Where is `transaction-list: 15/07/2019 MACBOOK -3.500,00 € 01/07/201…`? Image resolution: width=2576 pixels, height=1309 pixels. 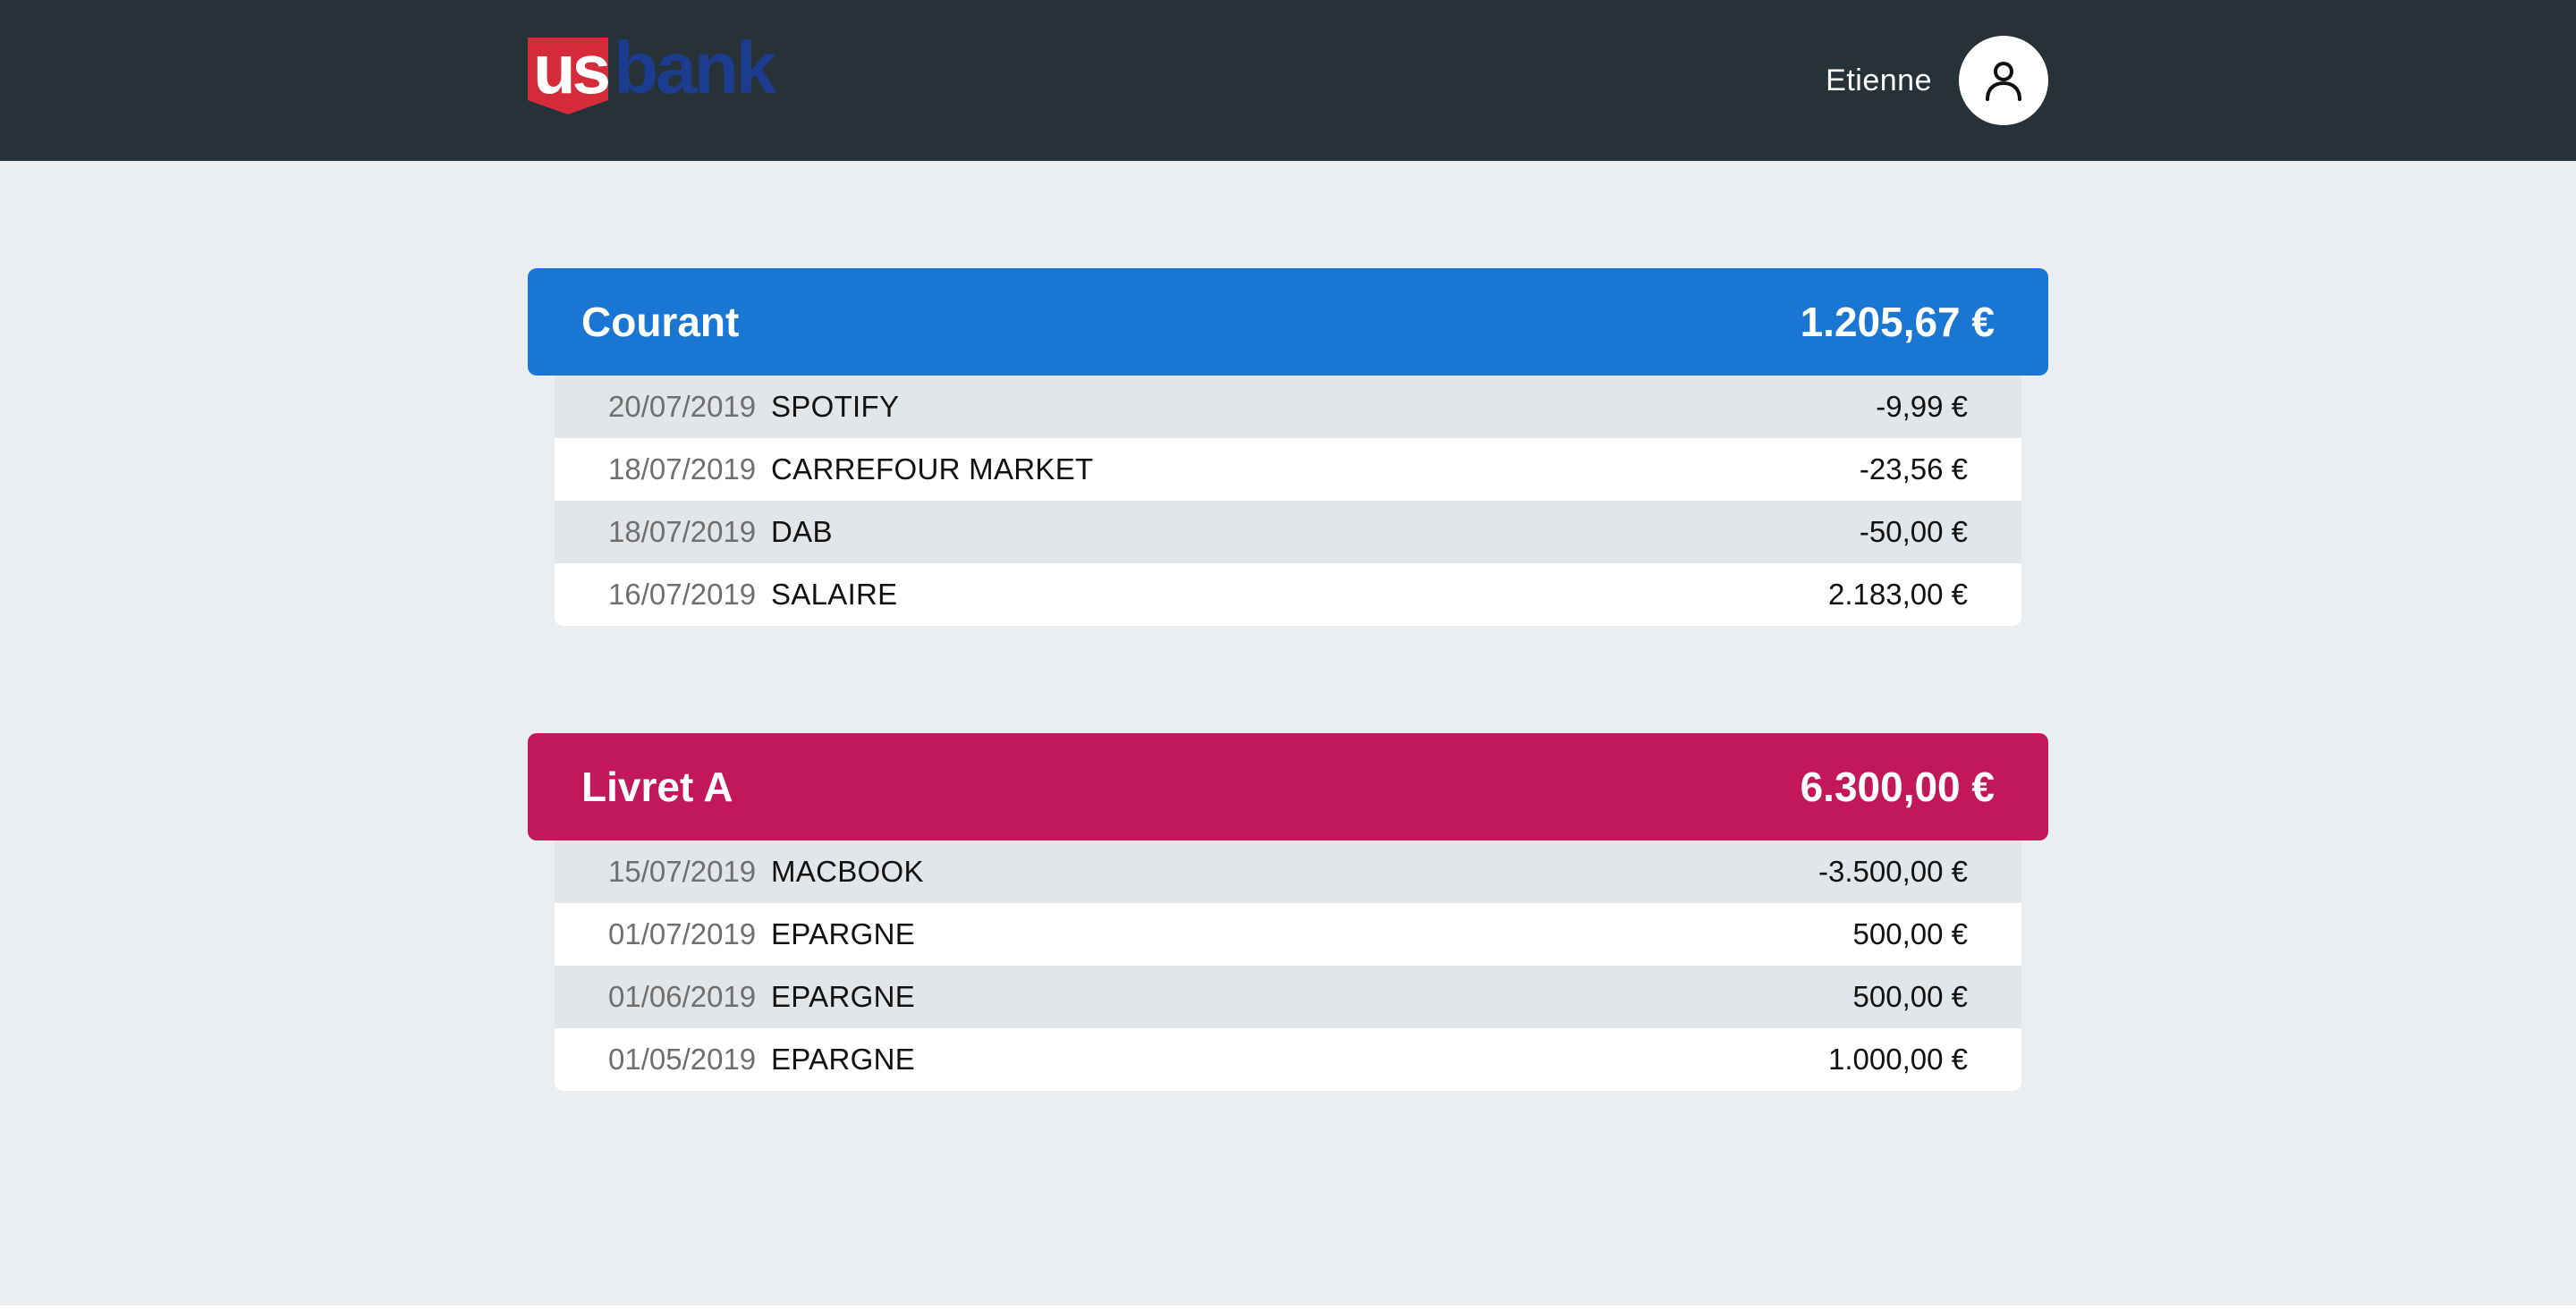
transaction-list: 15/07/2019 MACBOOK -3.500,00 € 01/07/201… is located at coordinates (1288, 965).